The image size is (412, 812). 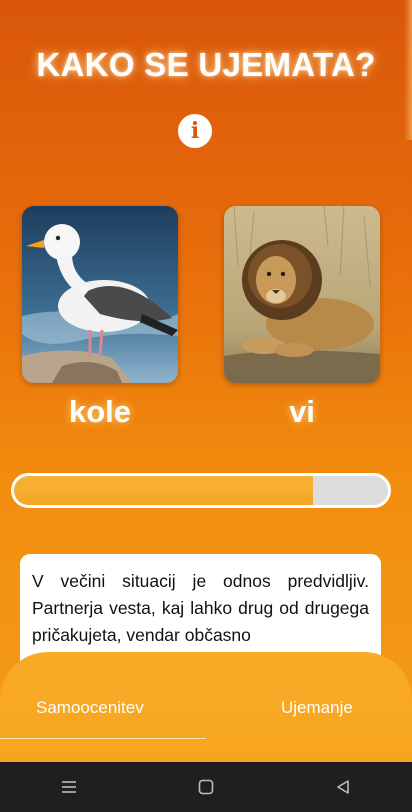 I want to click on tab-self-assessment: Samoocenitev, so click(x=90, y=708).